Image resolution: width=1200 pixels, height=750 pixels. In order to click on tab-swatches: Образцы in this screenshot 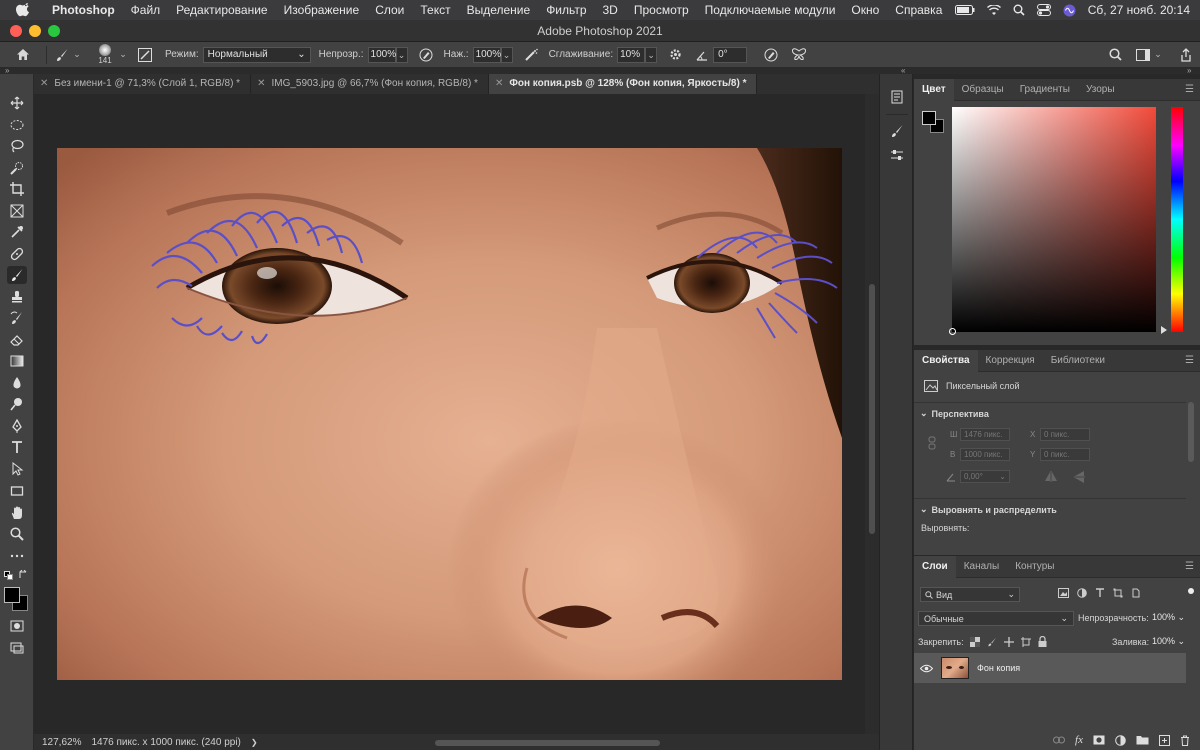, I will do `click(983, 90)`.